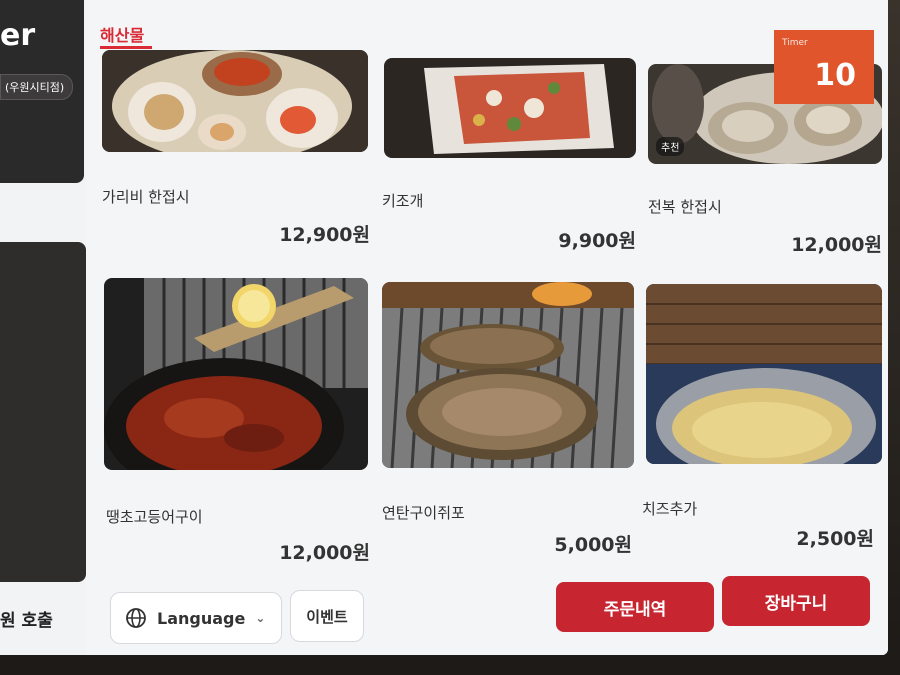 This screenshot has width=900, height=675. I want to click on sidebar: er (우원시티점) 원 호출, so click(45, 327).